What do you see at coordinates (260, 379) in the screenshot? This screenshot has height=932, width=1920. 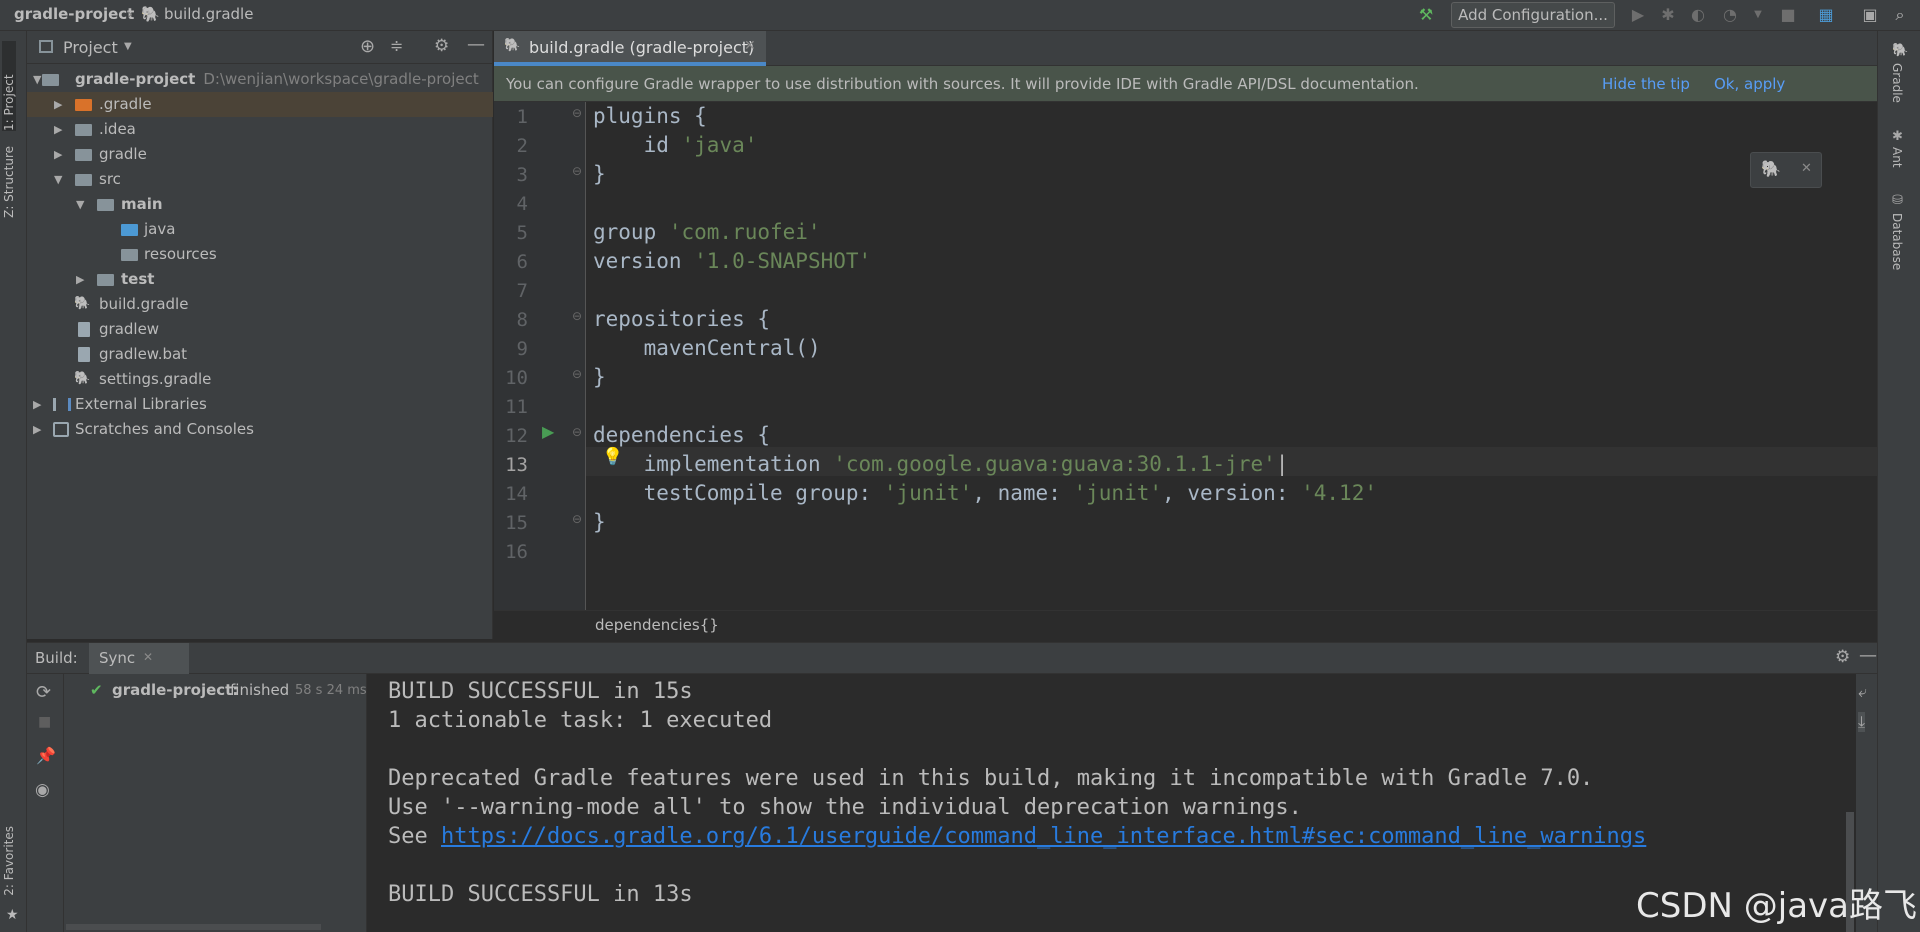 I see `tree-item-settings-gradle: 🐘 settings.gradle` at bounding box center [260, 379].